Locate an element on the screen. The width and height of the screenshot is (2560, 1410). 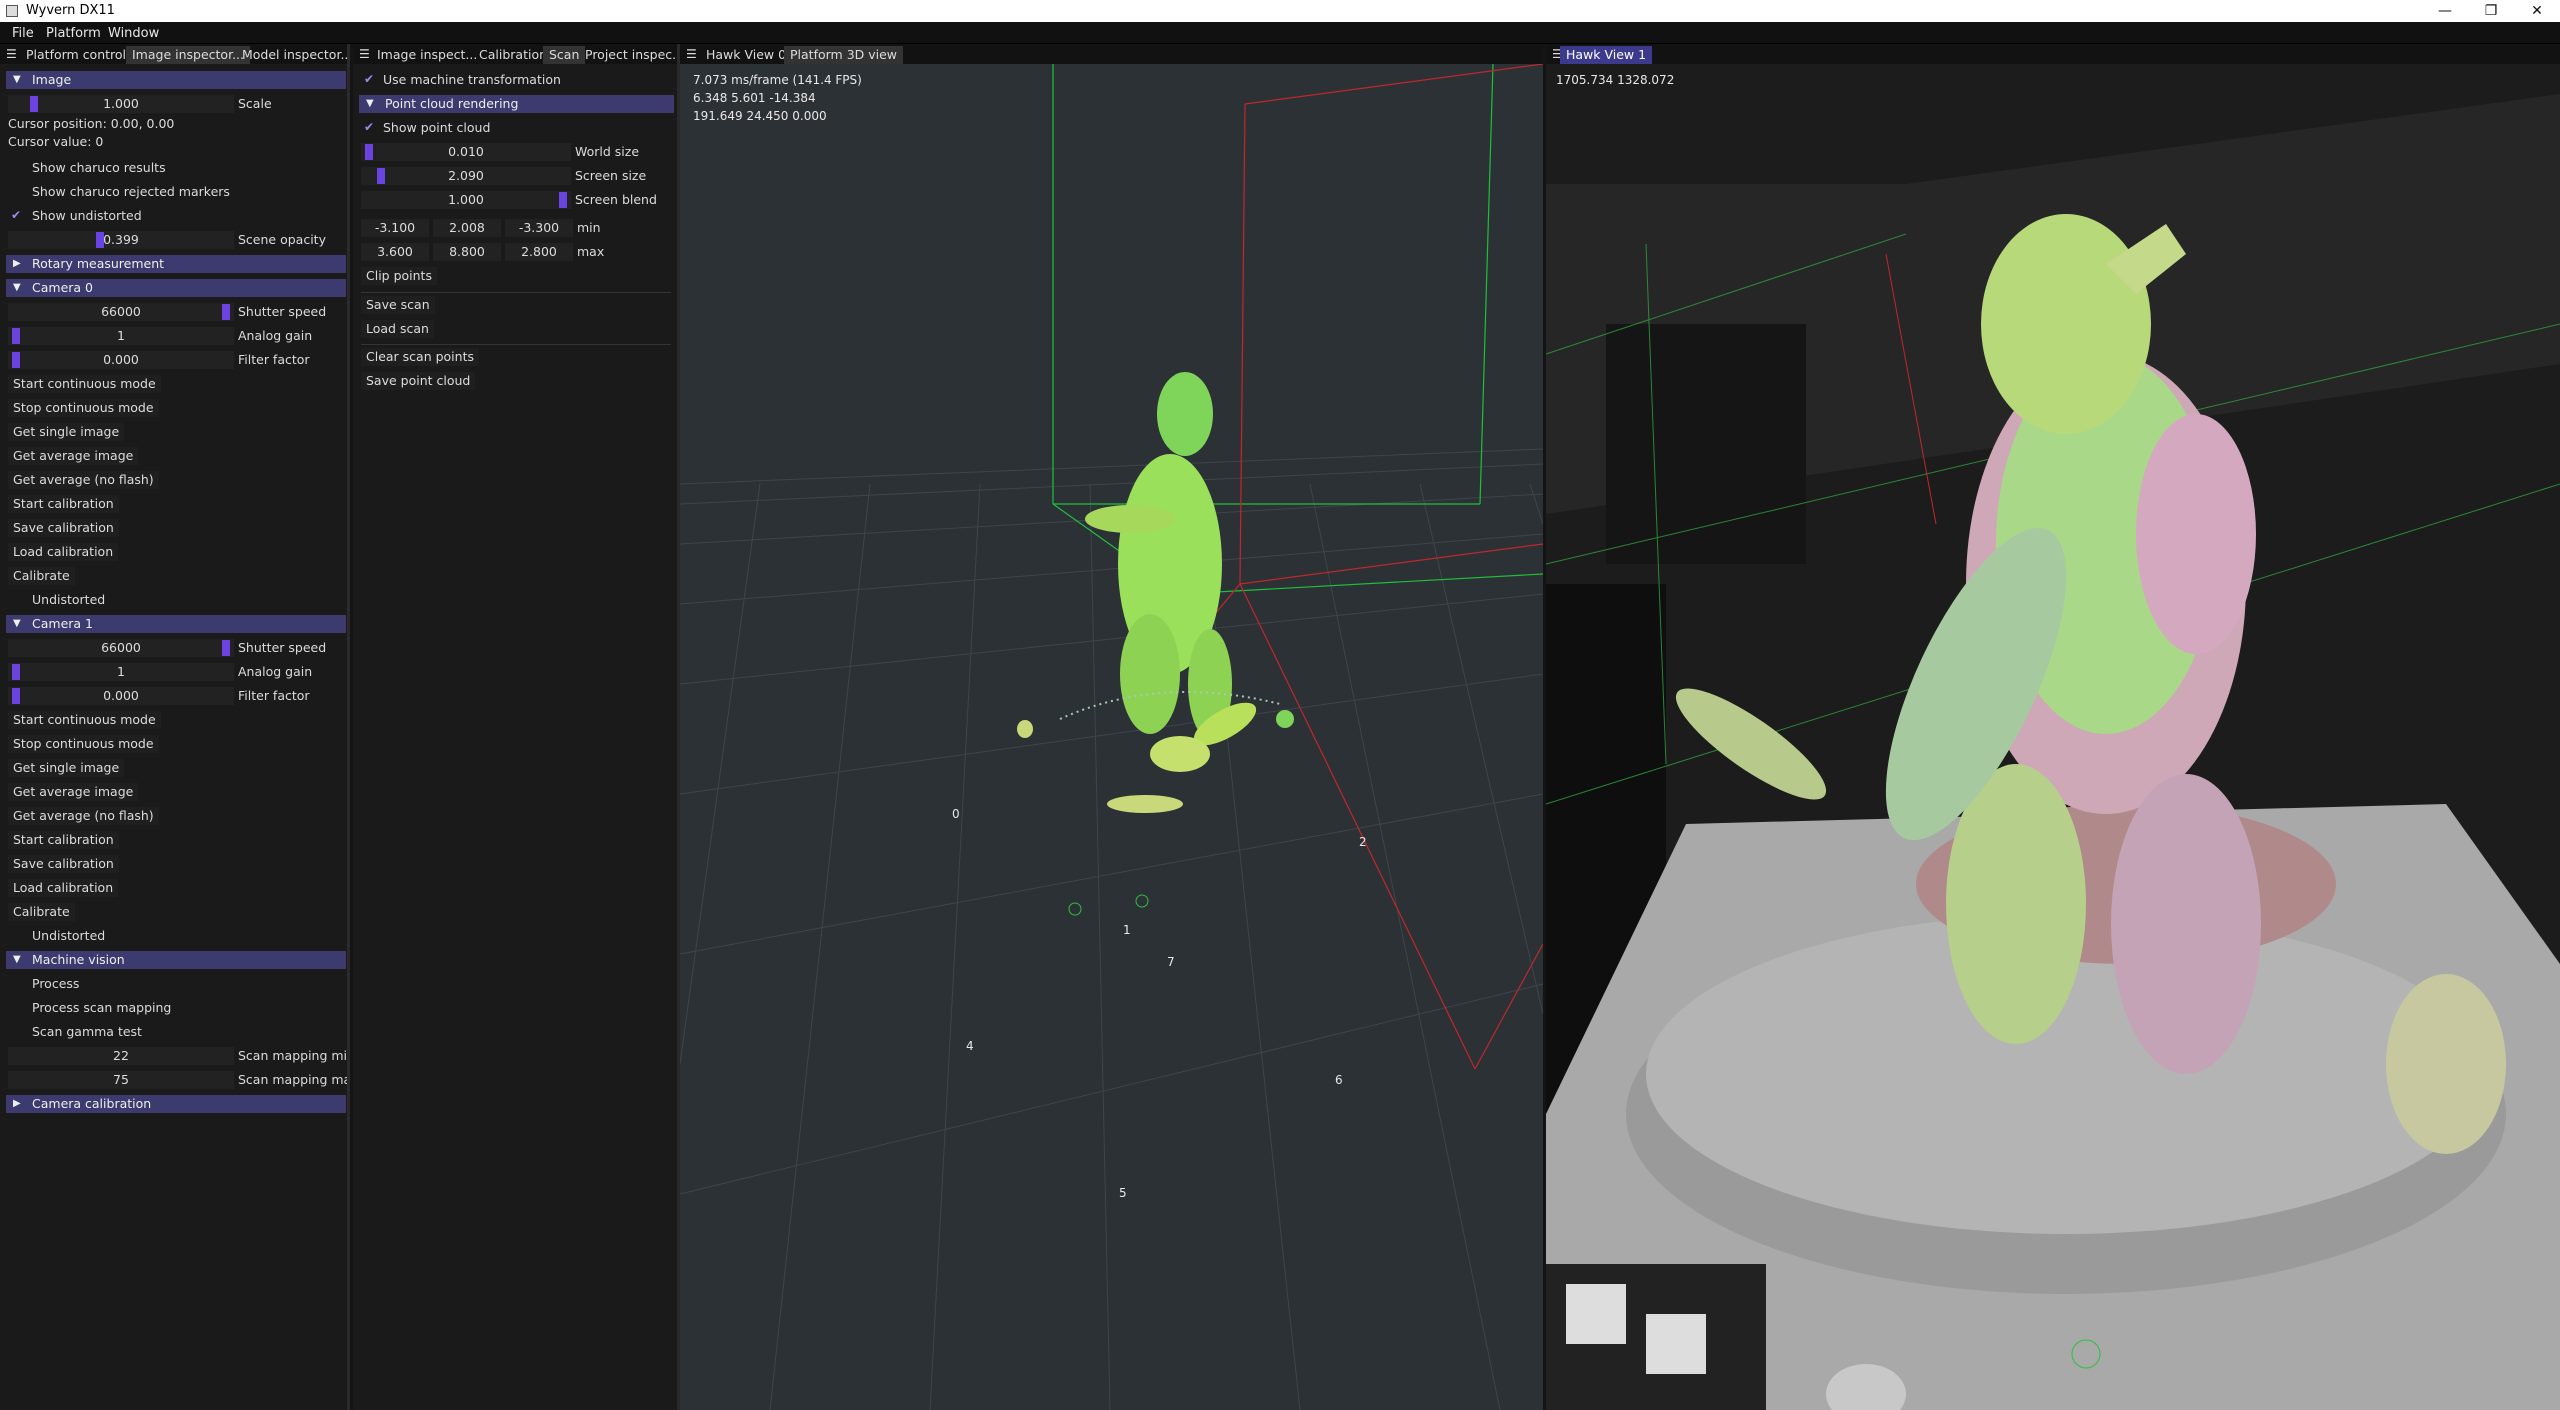
tab-platform-3d-view: Platform 3D view is located at coordinates (844, 55).